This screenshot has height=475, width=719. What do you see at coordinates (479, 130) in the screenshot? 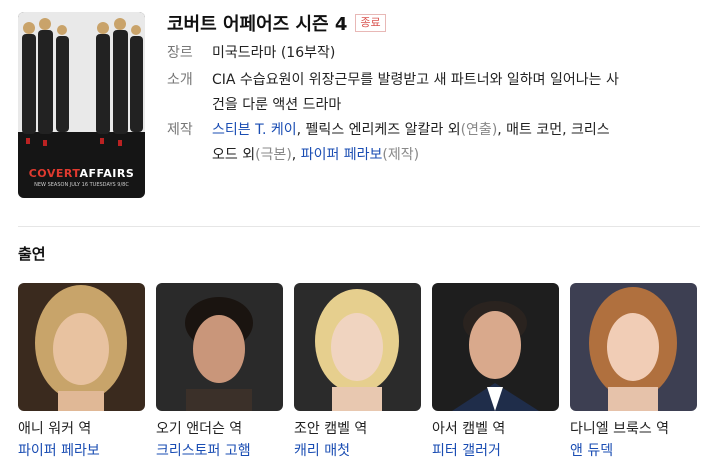
I see `credits-direction-tag: (연출)` at bounding box center [479, 130].